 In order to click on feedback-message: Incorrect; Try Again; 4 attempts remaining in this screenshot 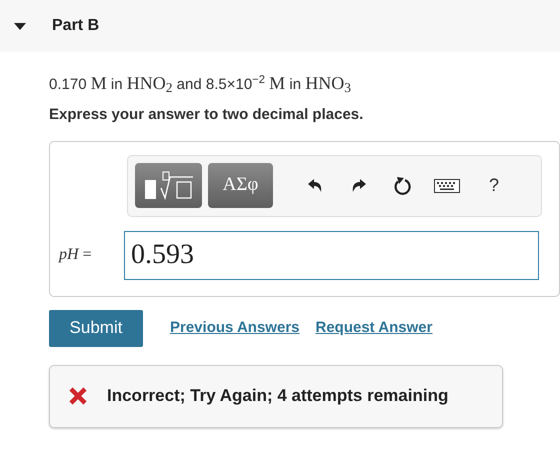, I will do `click(277, 396)`.